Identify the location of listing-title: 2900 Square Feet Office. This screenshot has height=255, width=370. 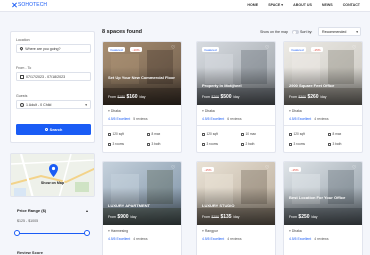
(324, 85).